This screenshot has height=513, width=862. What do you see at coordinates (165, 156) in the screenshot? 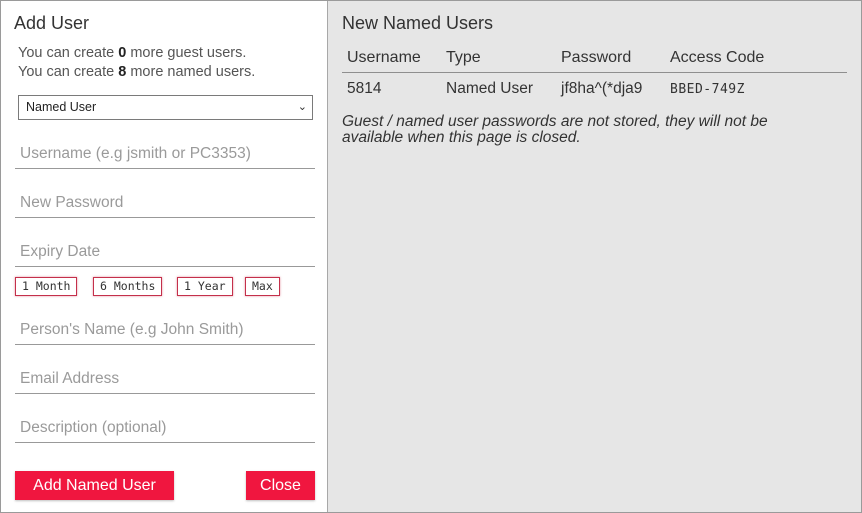
I see `username-field` at bounding box center [165, 156].